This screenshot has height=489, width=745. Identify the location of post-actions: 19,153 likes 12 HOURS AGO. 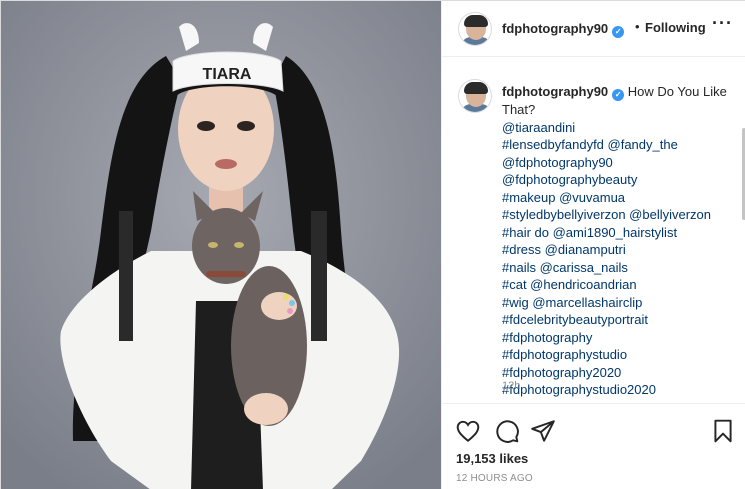
(593, 446).